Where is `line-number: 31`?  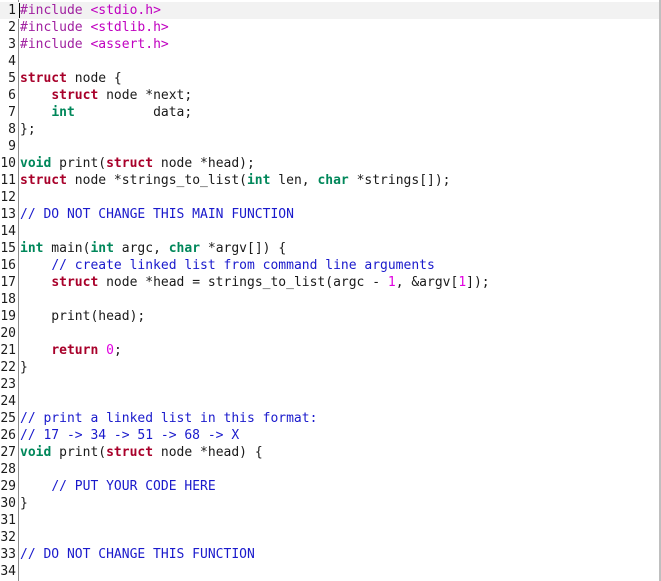 line-number: 31 is located at coordinates (8, 520).